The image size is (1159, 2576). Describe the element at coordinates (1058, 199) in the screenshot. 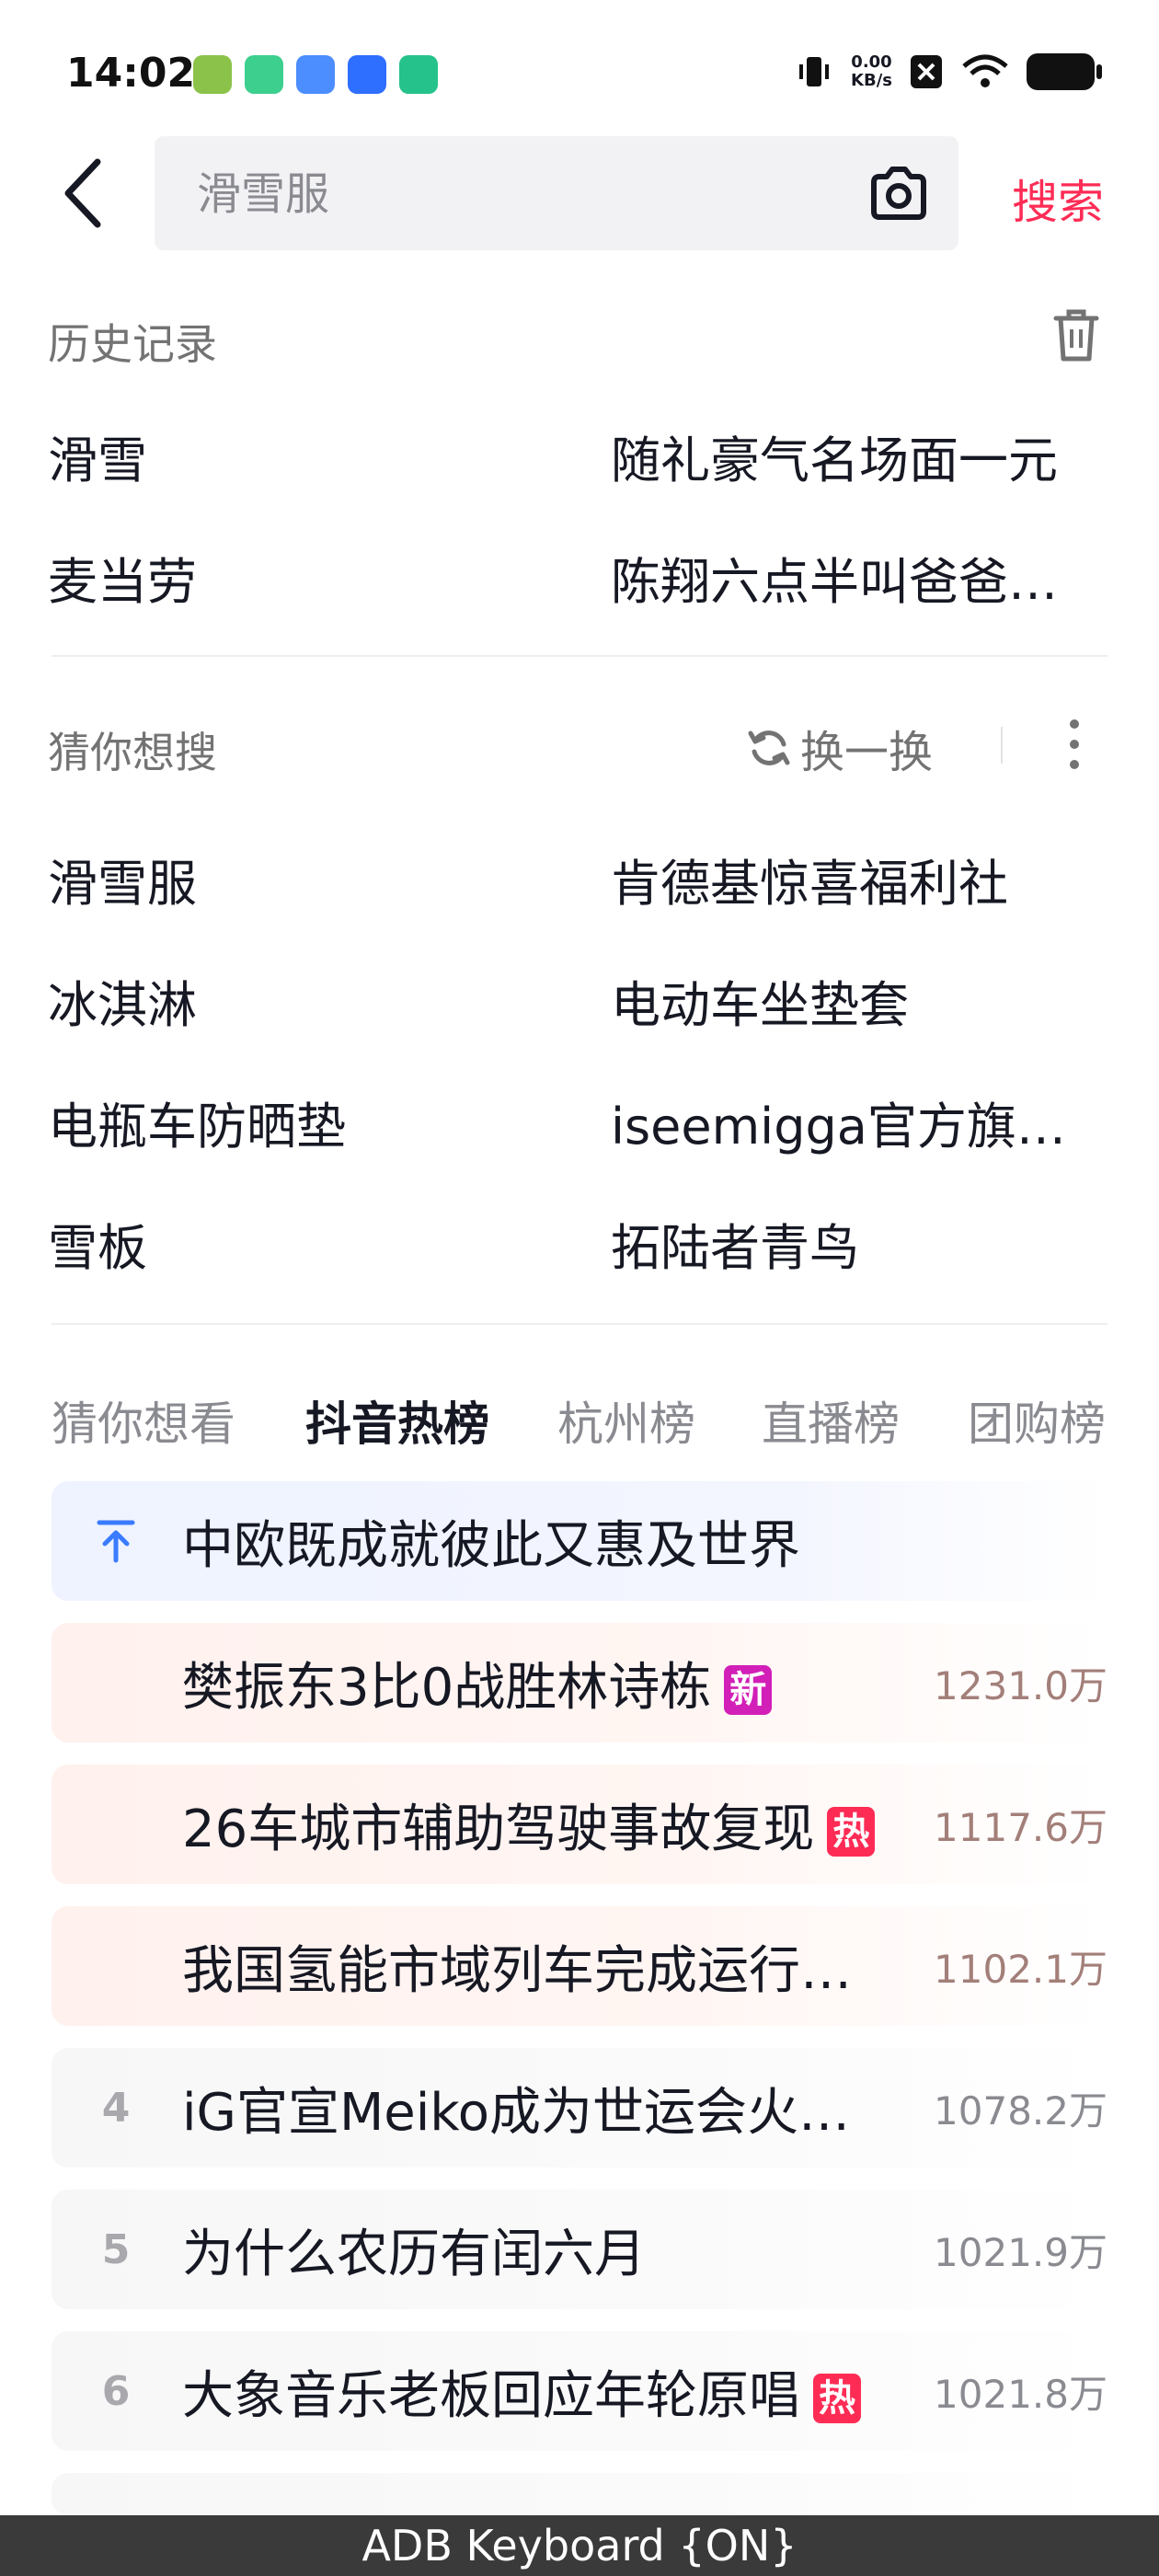

I see `search-button: 搜索` at that location.